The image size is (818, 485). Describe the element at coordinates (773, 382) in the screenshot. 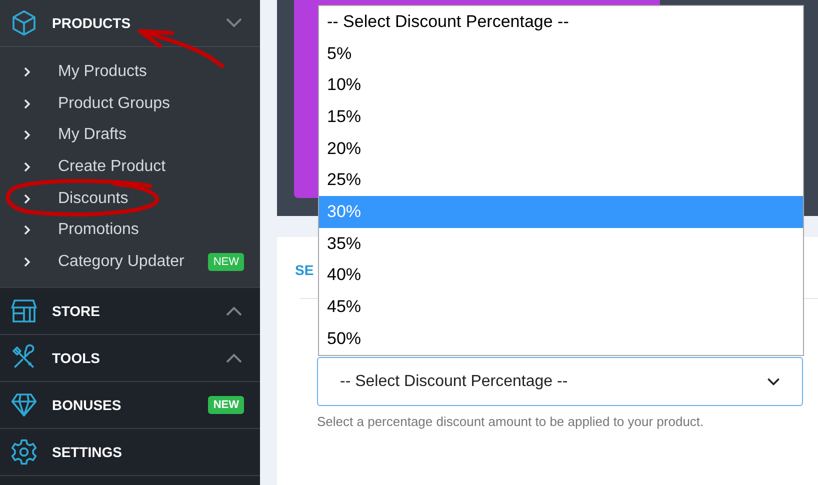

I see `chevron-down-icon` at that location.